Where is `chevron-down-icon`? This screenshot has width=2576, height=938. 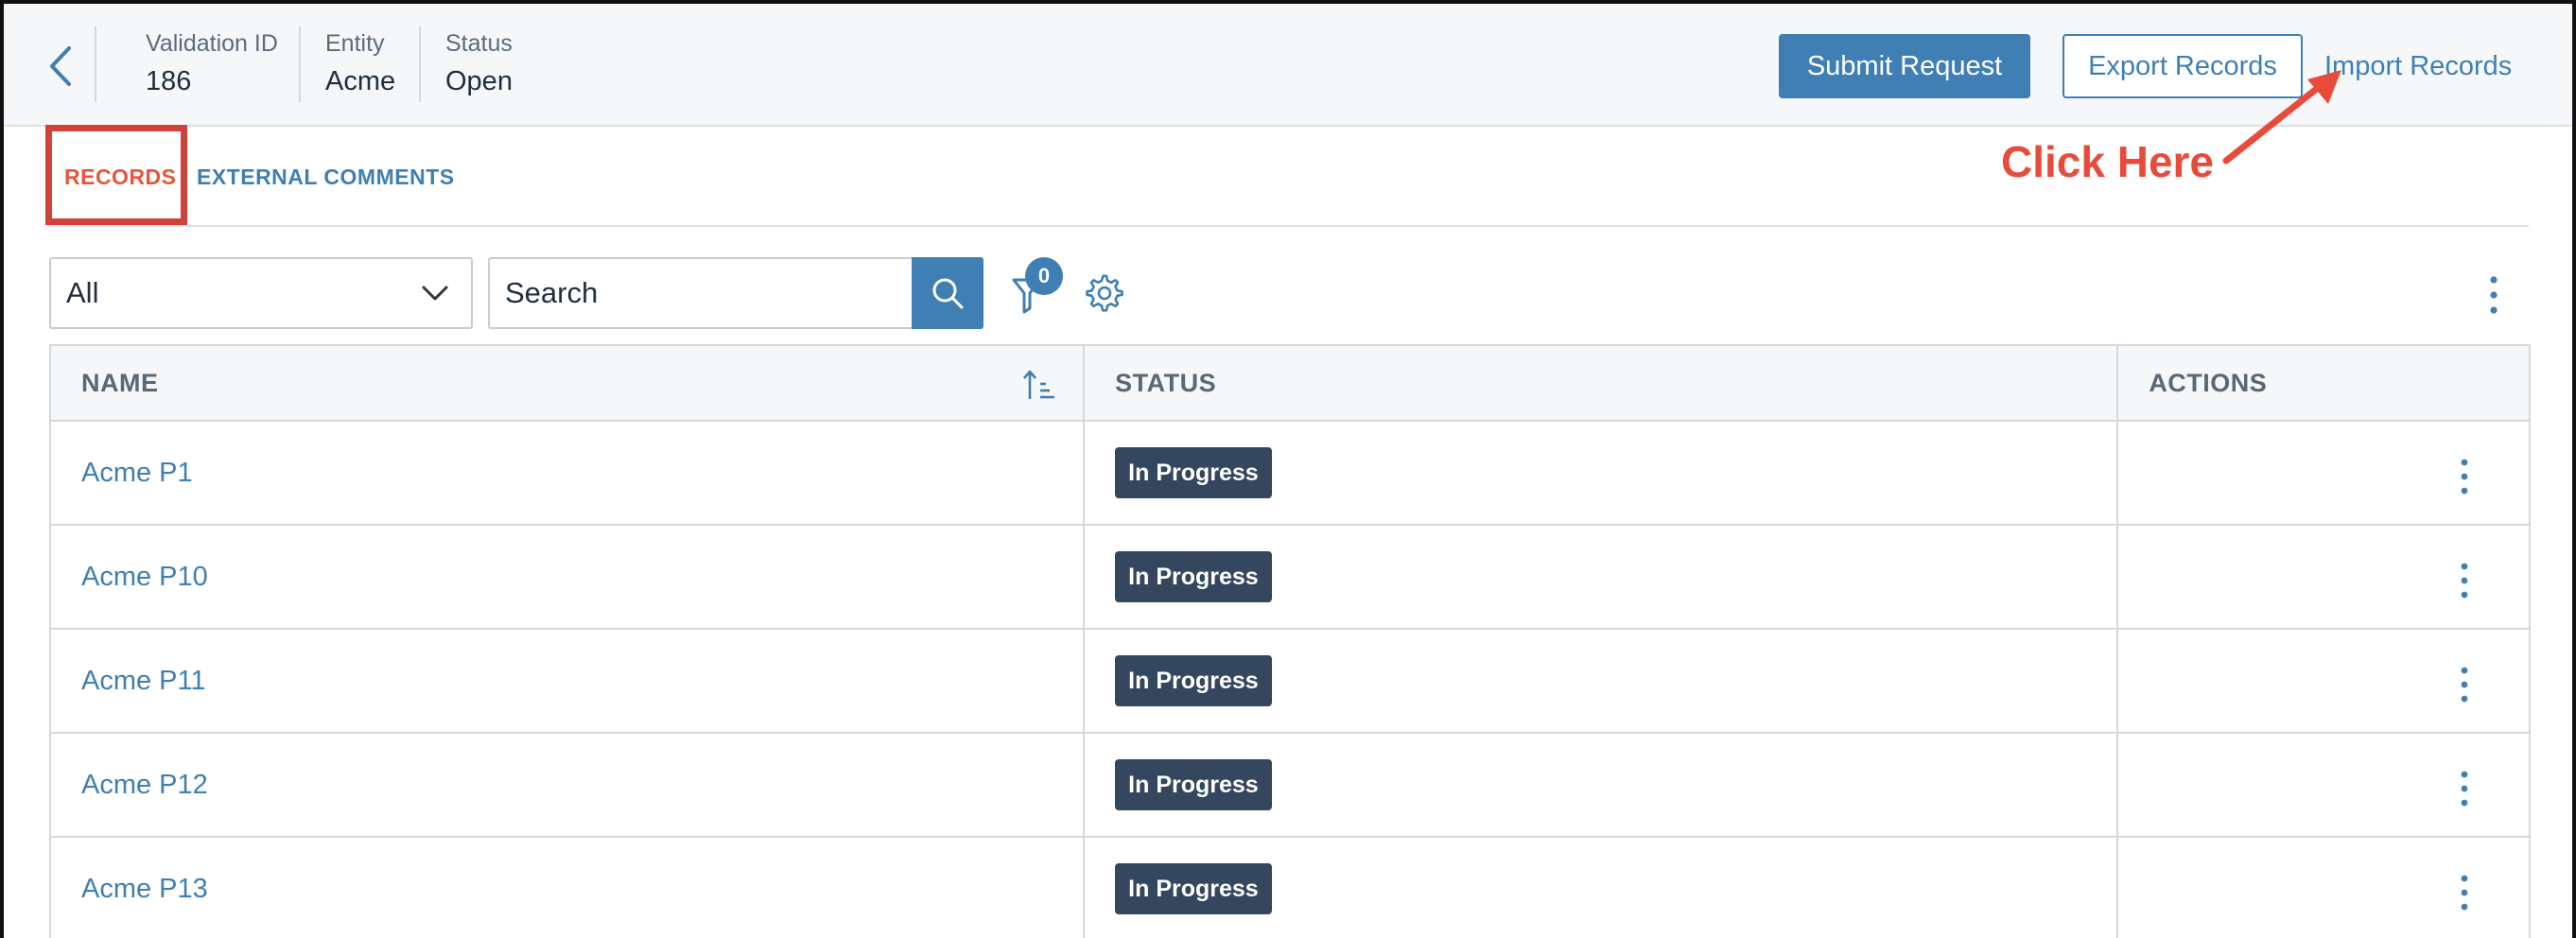 chevron-down-icon is located at coordinates (435, 293).